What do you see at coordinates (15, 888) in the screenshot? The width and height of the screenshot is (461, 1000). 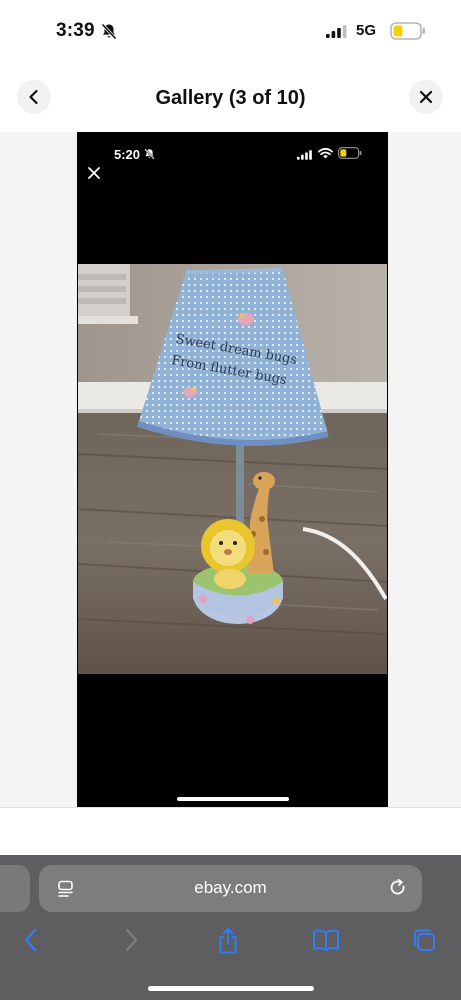 I see `previous-tab-preview` at bounding box center [15, 888].